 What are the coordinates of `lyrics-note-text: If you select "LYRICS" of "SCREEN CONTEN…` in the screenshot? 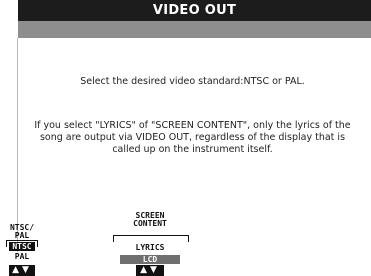 It's located at (192, 137).